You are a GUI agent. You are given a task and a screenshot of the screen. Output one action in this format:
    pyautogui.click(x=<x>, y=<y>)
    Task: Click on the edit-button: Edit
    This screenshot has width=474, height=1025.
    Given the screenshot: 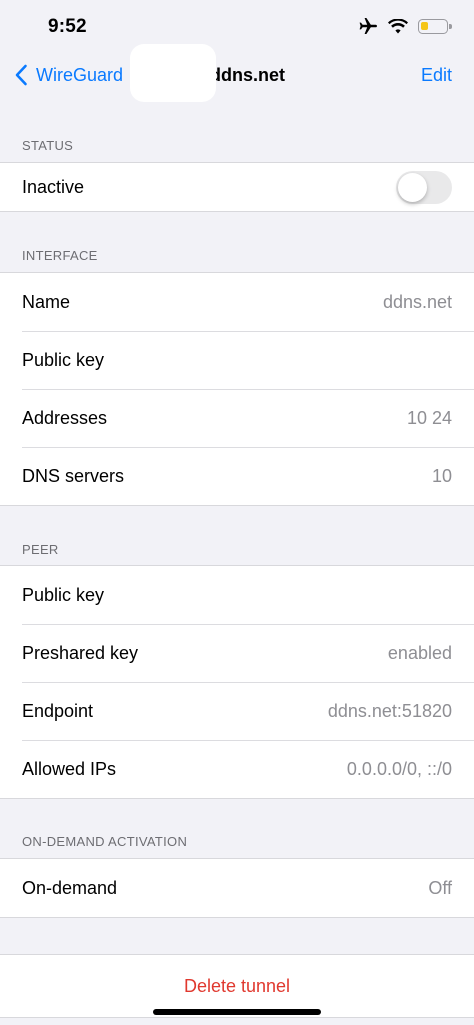 What is the action you would take?
    pyautogui.click(x=436, y=75)
    